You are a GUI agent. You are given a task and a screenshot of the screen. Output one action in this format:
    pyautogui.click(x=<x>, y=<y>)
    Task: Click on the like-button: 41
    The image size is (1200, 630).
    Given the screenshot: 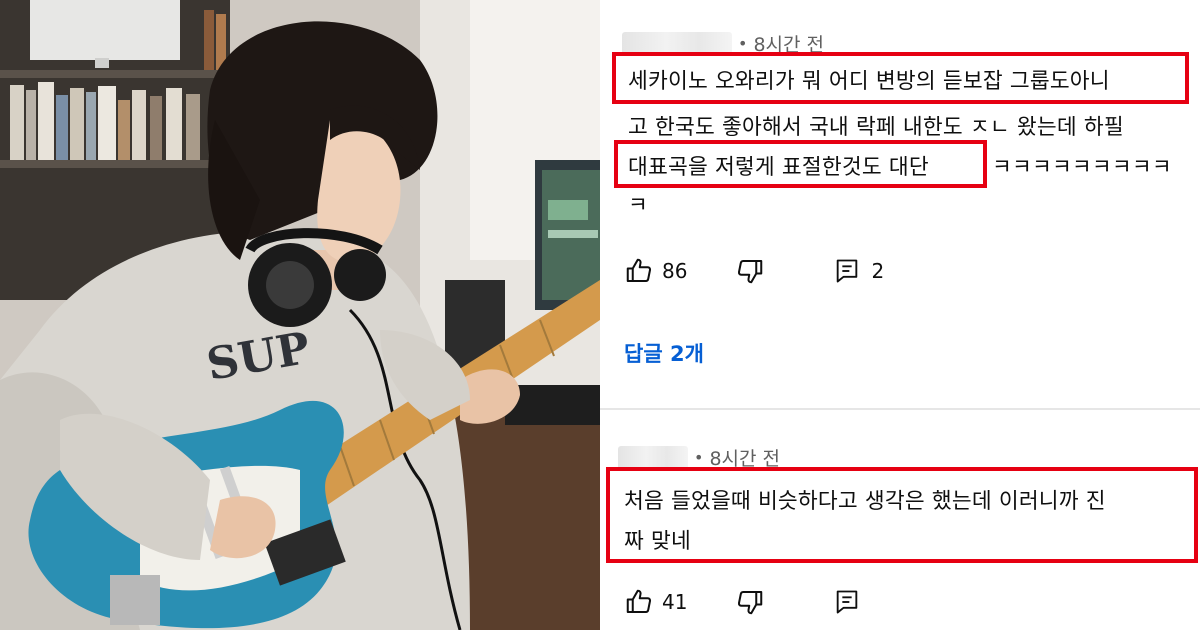 What is the action you would take?
    pyautogui.click(x=655, y=602)
    